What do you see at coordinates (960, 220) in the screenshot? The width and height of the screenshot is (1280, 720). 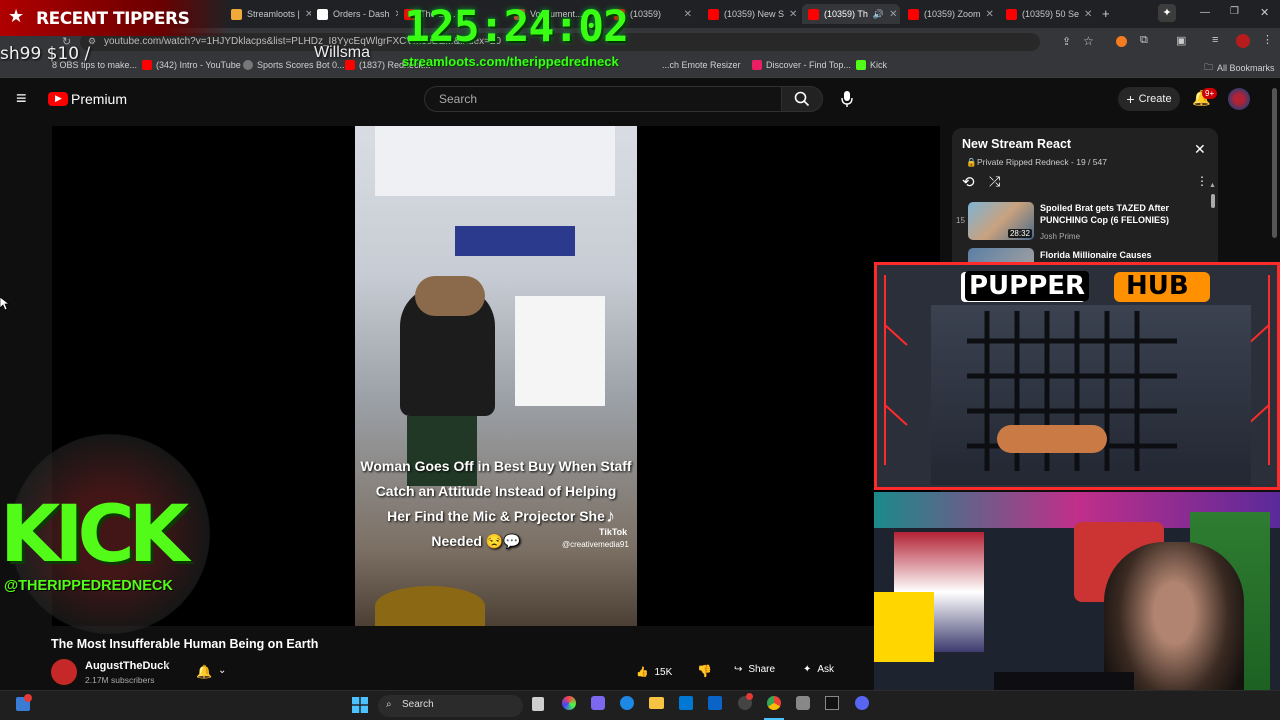 I see `playlist-index: 15` at bounding box center [960, 220].